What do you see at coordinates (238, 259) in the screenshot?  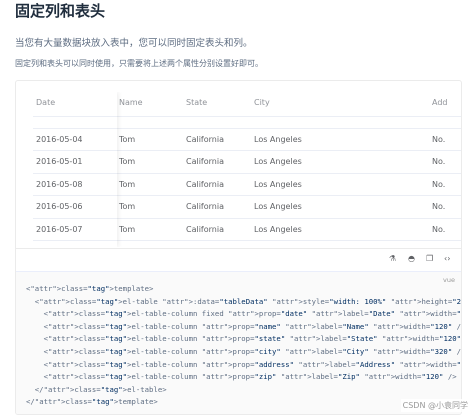 I see `demo-toolbar: ⚗ ◓ ❐ ‹›` at bounding box center [238, 259].